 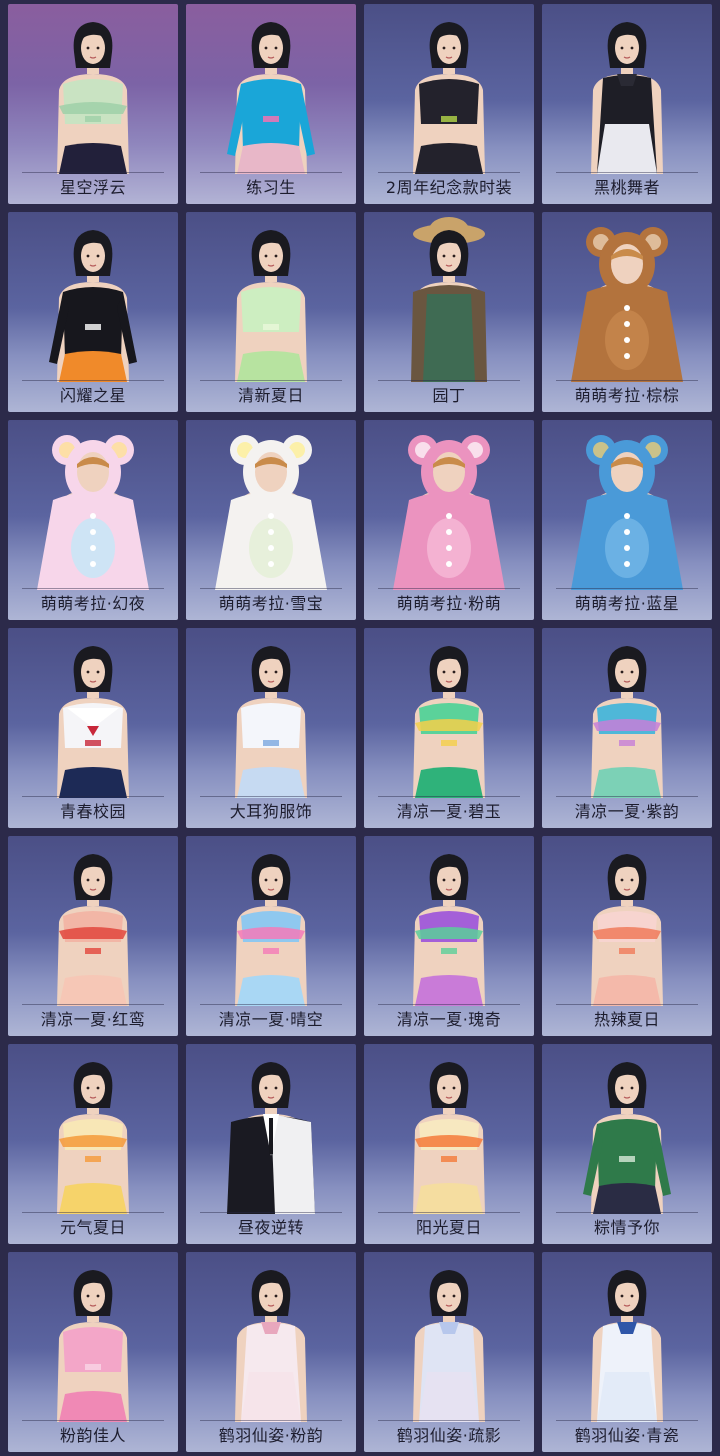 I want to click on outfit-name: 粉韵佳人, so click(x=92, y=1435).